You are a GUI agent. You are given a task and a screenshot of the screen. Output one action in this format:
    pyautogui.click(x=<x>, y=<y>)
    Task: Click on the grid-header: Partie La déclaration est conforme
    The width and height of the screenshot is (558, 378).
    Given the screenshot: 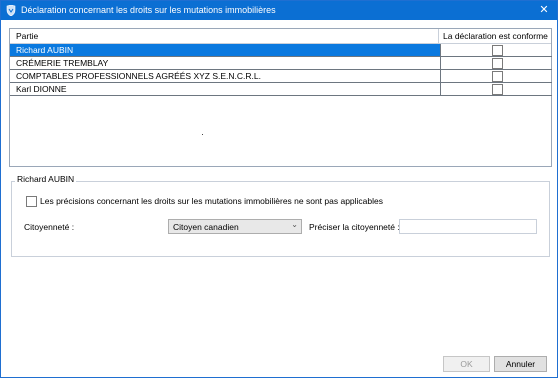 What is the action you would take?
    pyautogui.click(x=280, y=36)
    